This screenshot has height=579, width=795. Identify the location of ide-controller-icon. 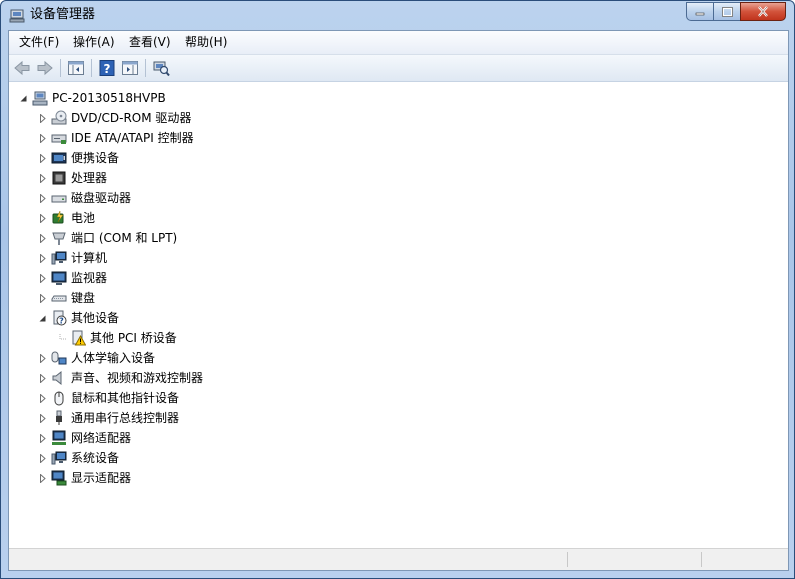
(59, 139).